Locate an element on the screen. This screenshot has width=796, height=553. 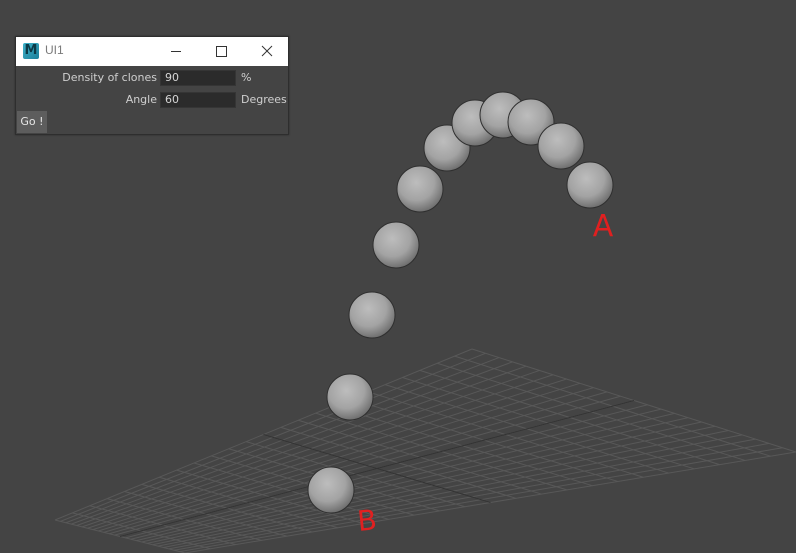
maximize-icon is located at coordinates (221, 51).